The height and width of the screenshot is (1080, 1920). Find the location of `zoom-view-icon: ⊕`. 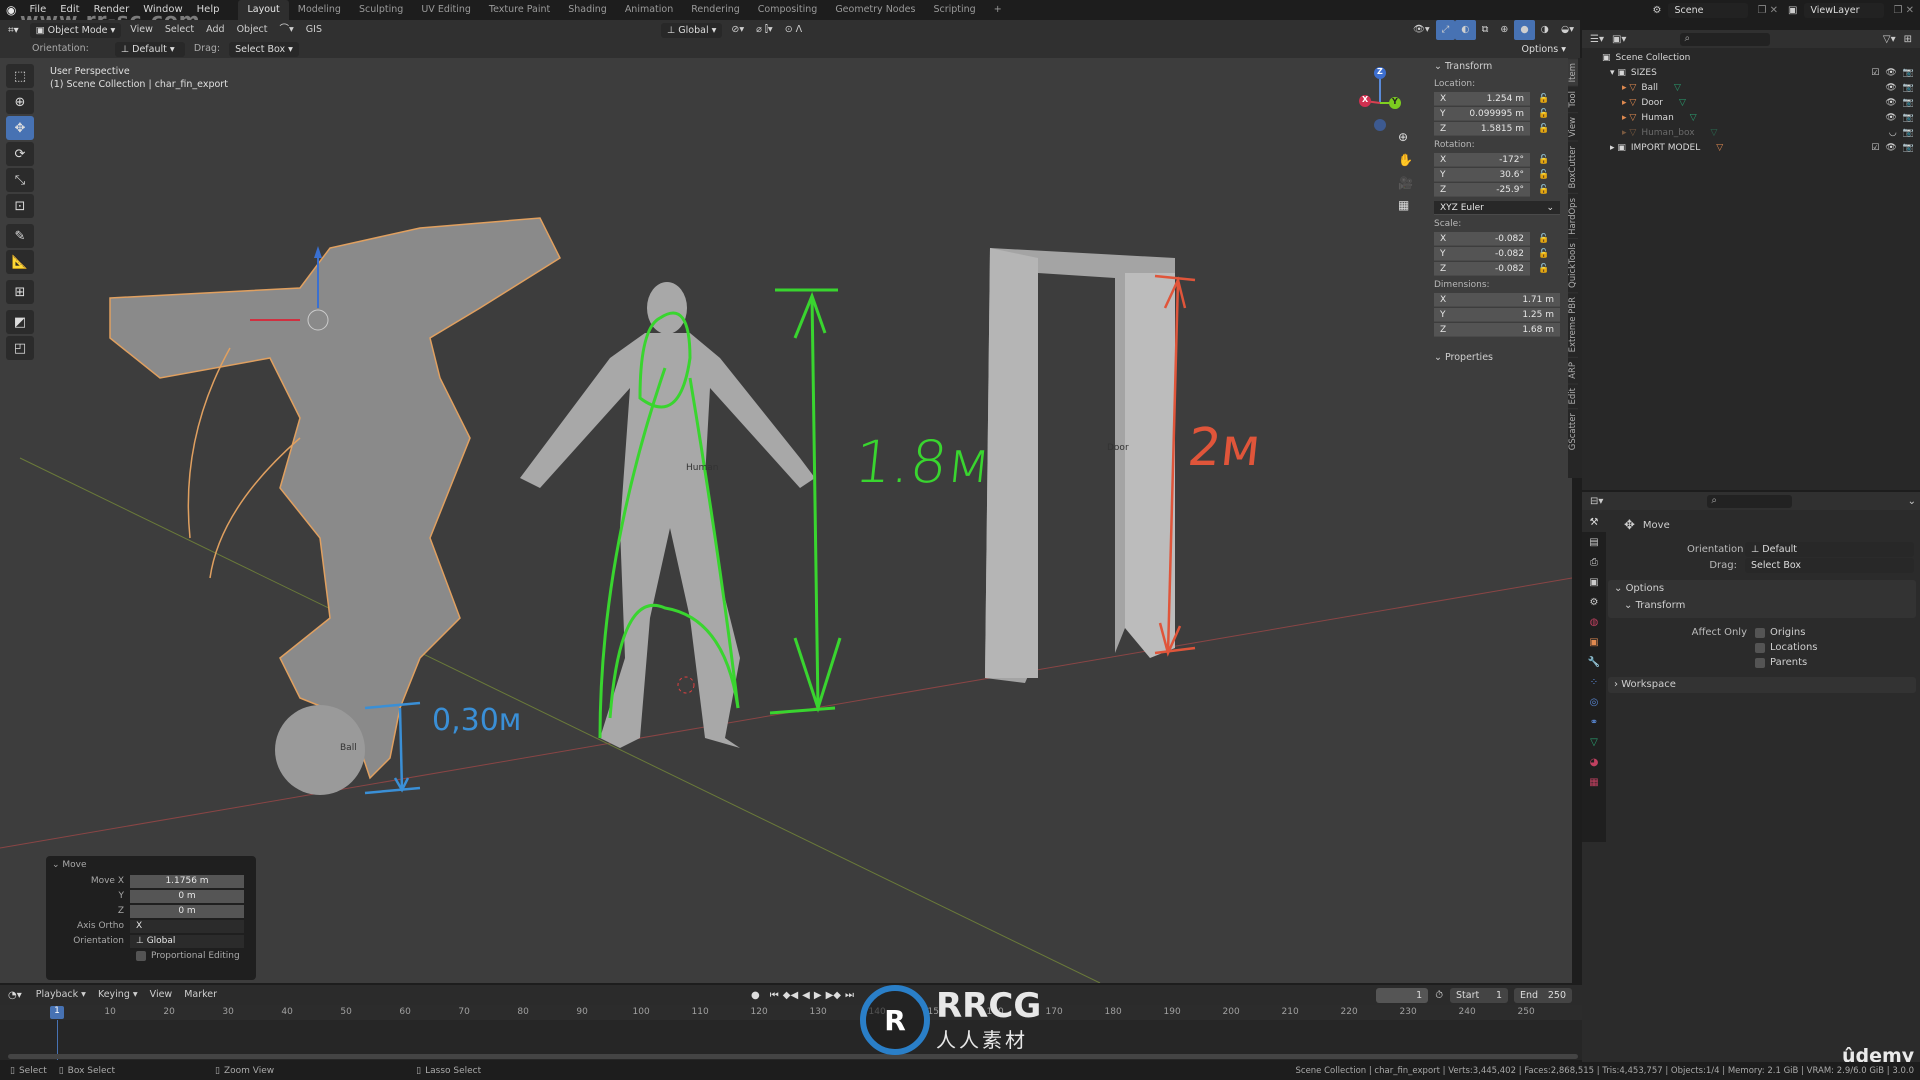

zoom-view-icon: ⊕ is located at coordinates (1403, 137).